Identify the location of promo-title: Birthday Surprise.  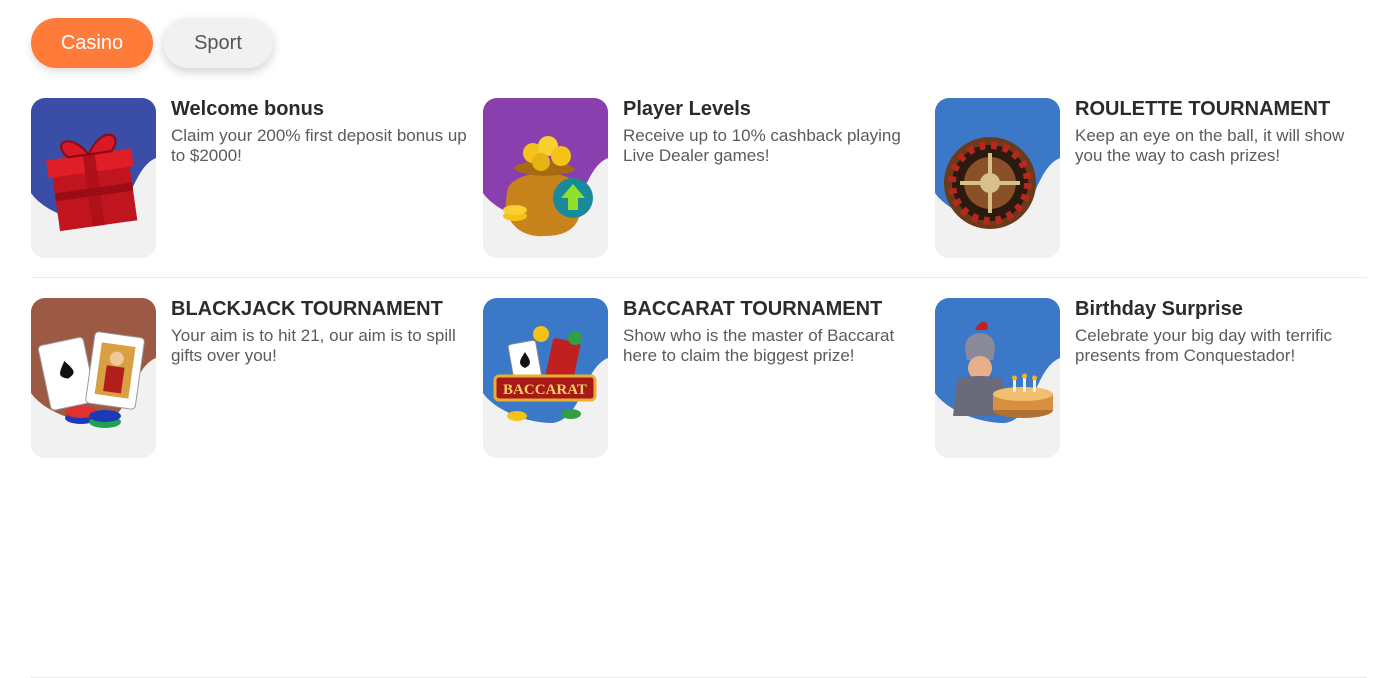
(1159, 309).